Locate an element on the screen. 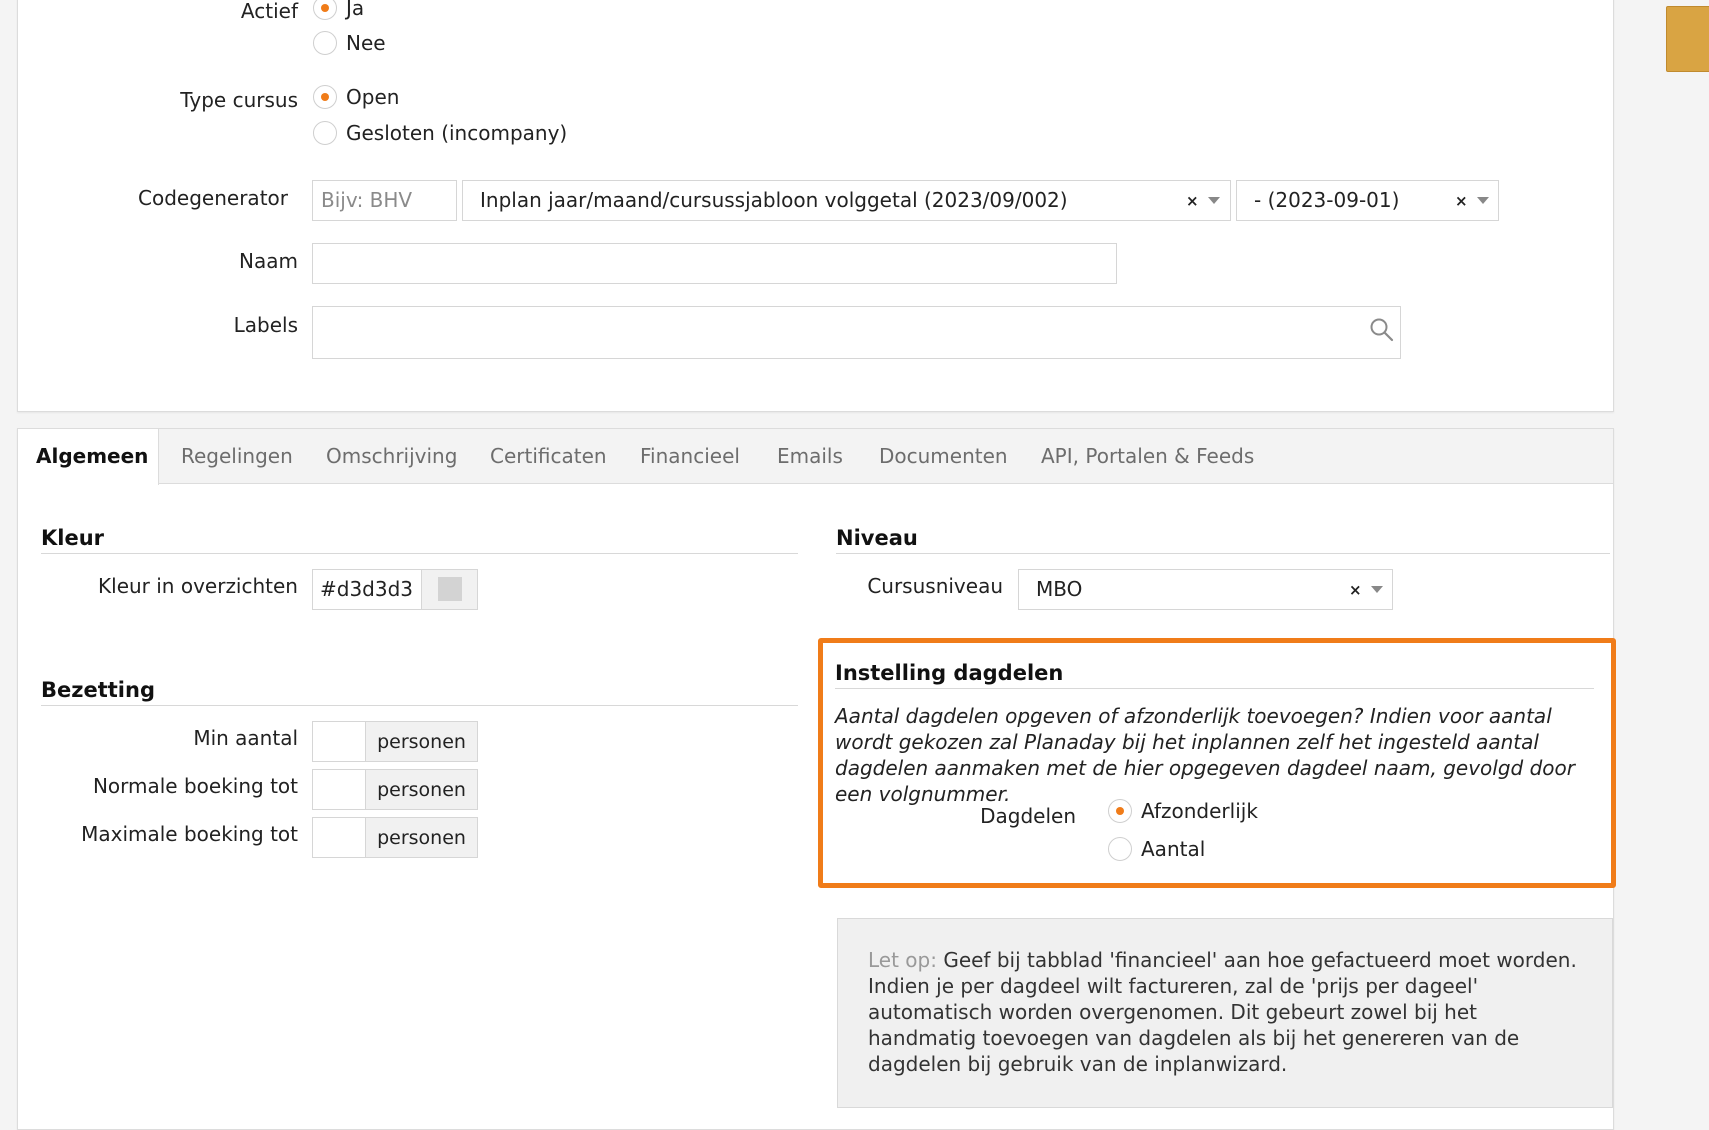  type-cursus-label: Type cursus is located at coordinates (239, 100).